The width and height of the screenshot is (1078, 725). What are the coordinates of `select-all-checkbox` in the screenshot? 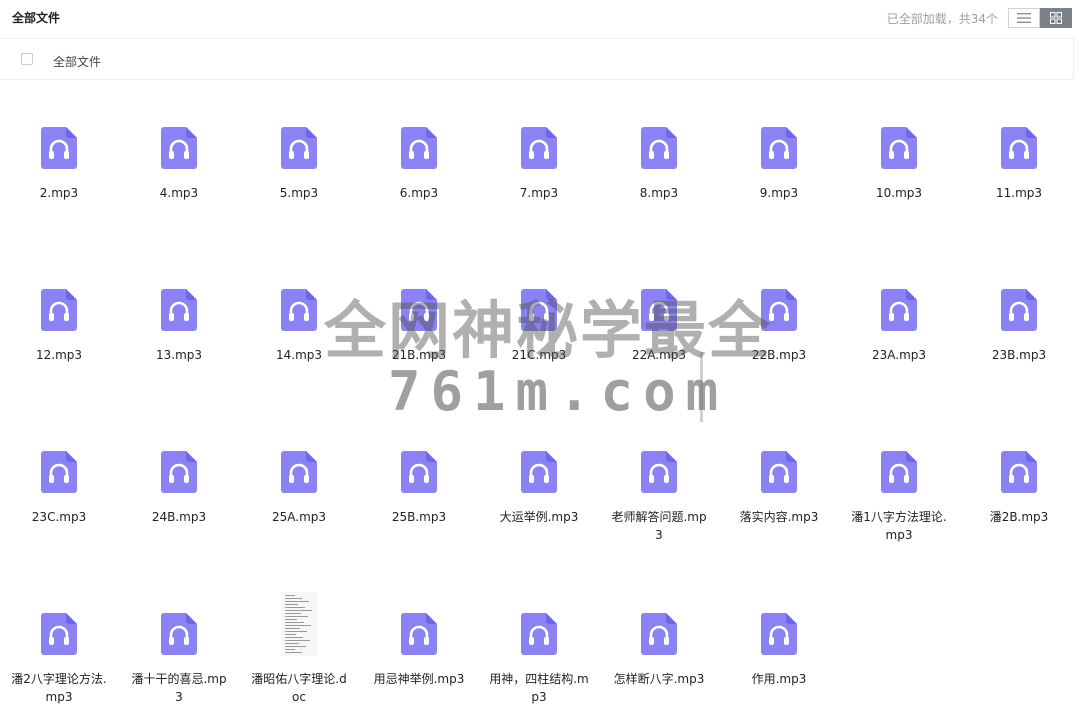 It's located at (27, 59).